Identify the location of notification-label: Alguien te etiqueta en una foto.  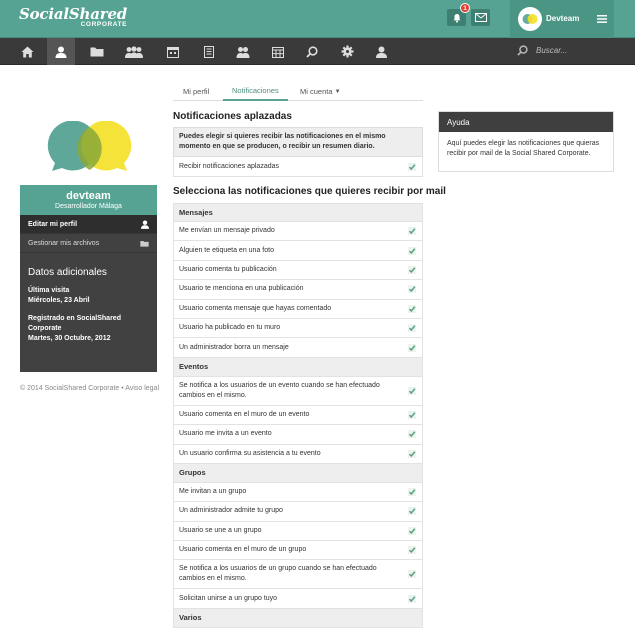
(226, 250).